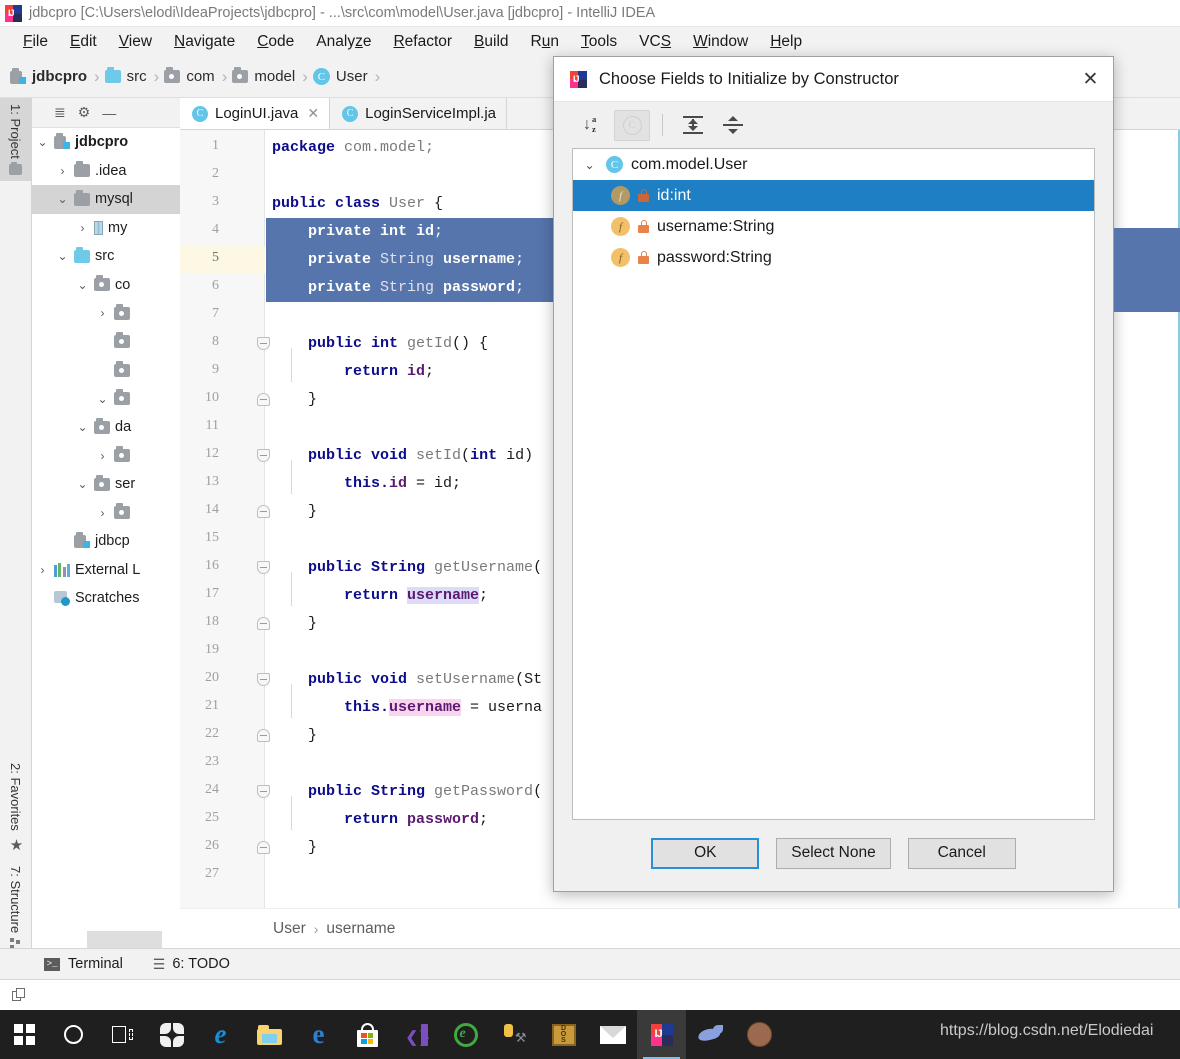 This screenshot has width=1180, height=1059. Describe the element at coordinates (693, 125) in the screenshot. I see `expand-all-icon` at that location.